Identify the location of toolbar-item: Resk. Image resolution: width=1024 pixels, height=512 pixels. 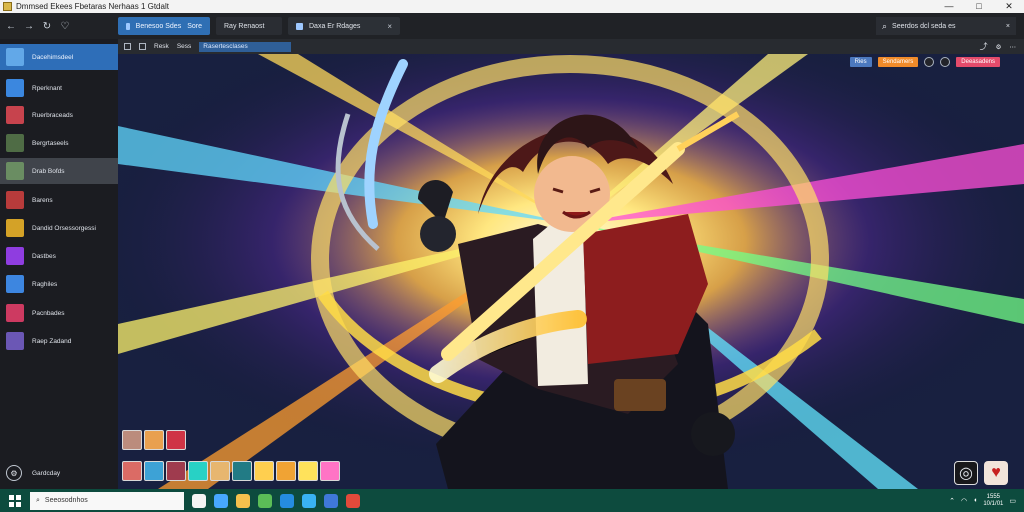
(161, 46).